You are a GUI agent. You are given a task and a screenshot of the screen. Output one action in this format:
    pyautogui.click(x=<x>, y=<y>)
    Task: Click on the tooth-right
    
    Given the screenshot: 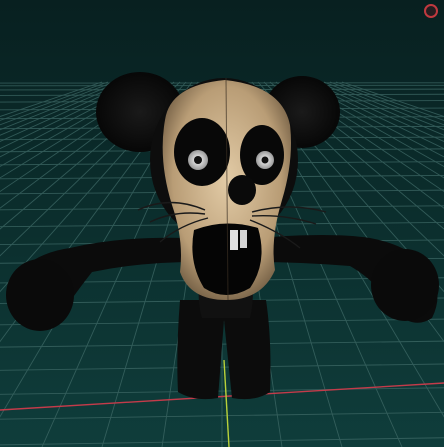 What is the action you would take?
    pyautogui.click(x=243, y=239)
    